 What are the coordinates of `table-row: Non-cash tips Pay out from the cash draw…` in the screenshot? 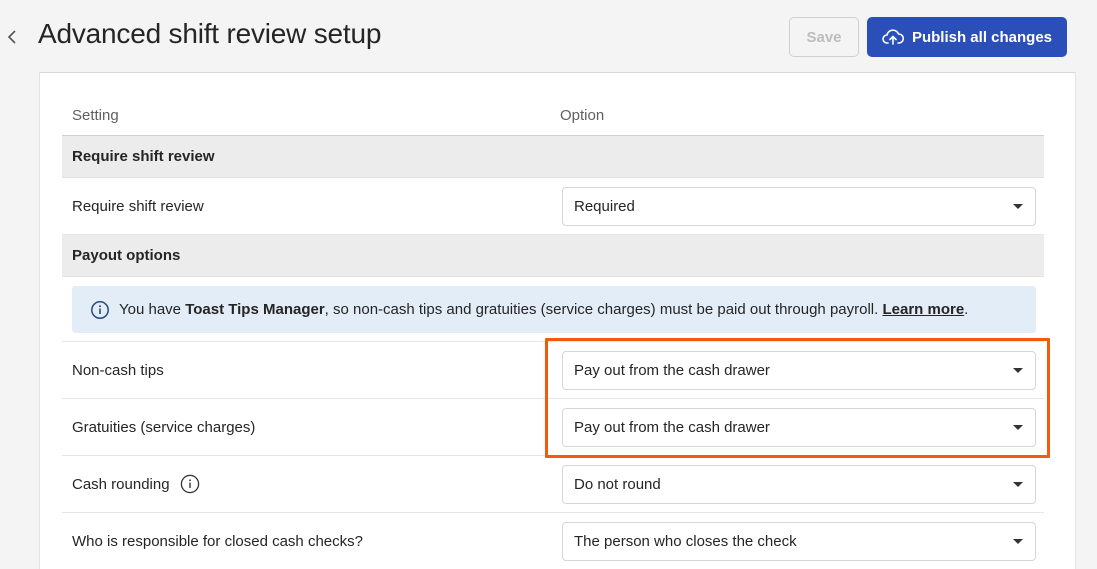 It's located at (553, 370).